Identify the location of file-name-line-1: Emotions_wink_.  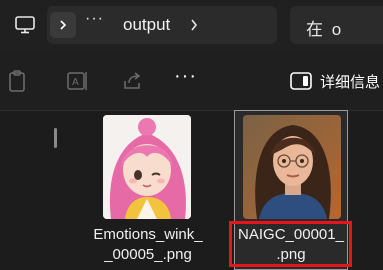
(148, 234).